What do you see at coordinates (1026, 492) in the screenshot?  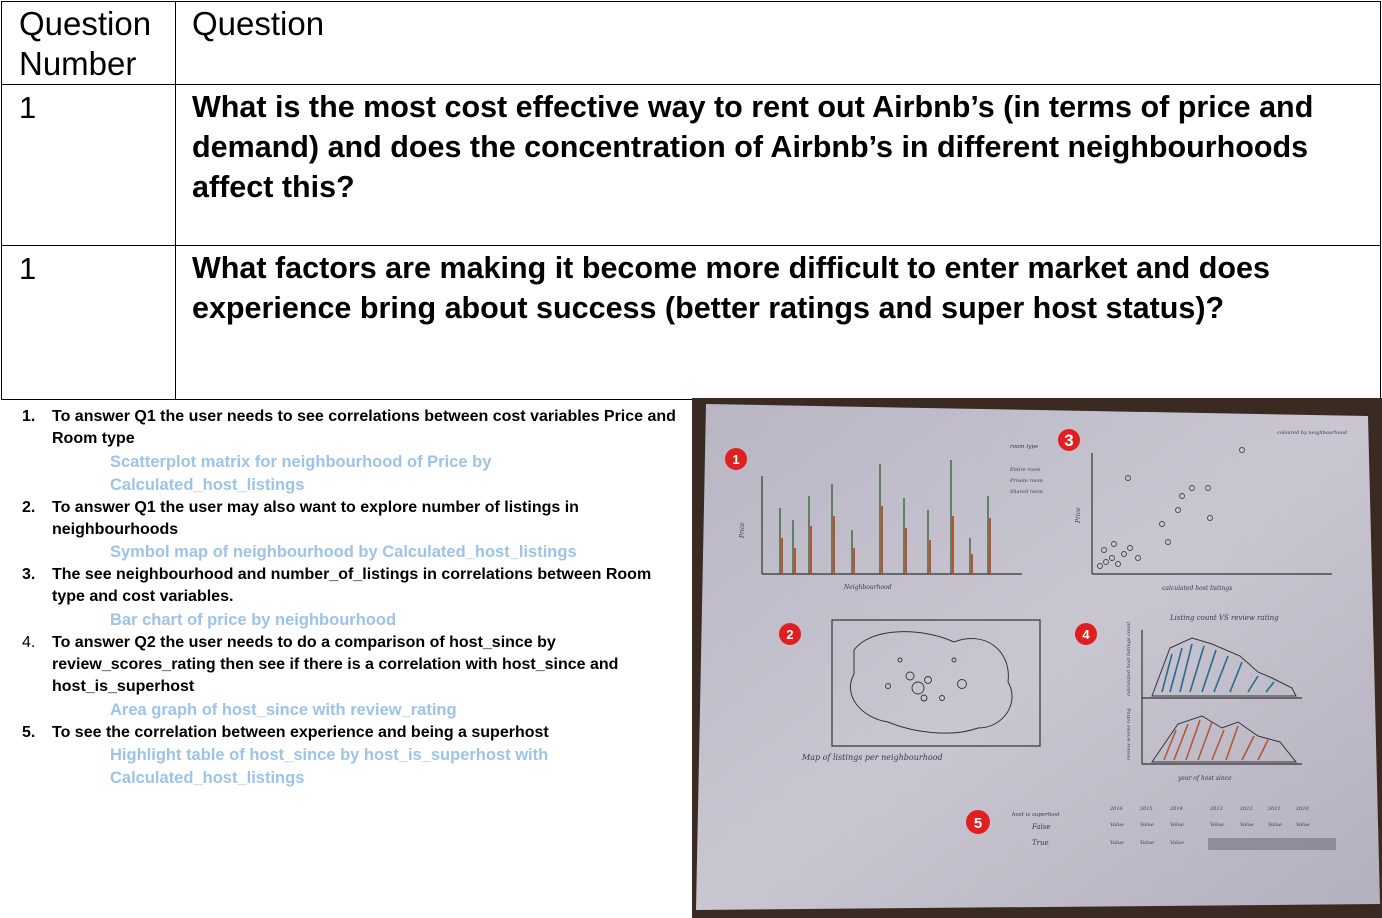 I see `legend-item: Shared room` at bounding box center [1026, 492].